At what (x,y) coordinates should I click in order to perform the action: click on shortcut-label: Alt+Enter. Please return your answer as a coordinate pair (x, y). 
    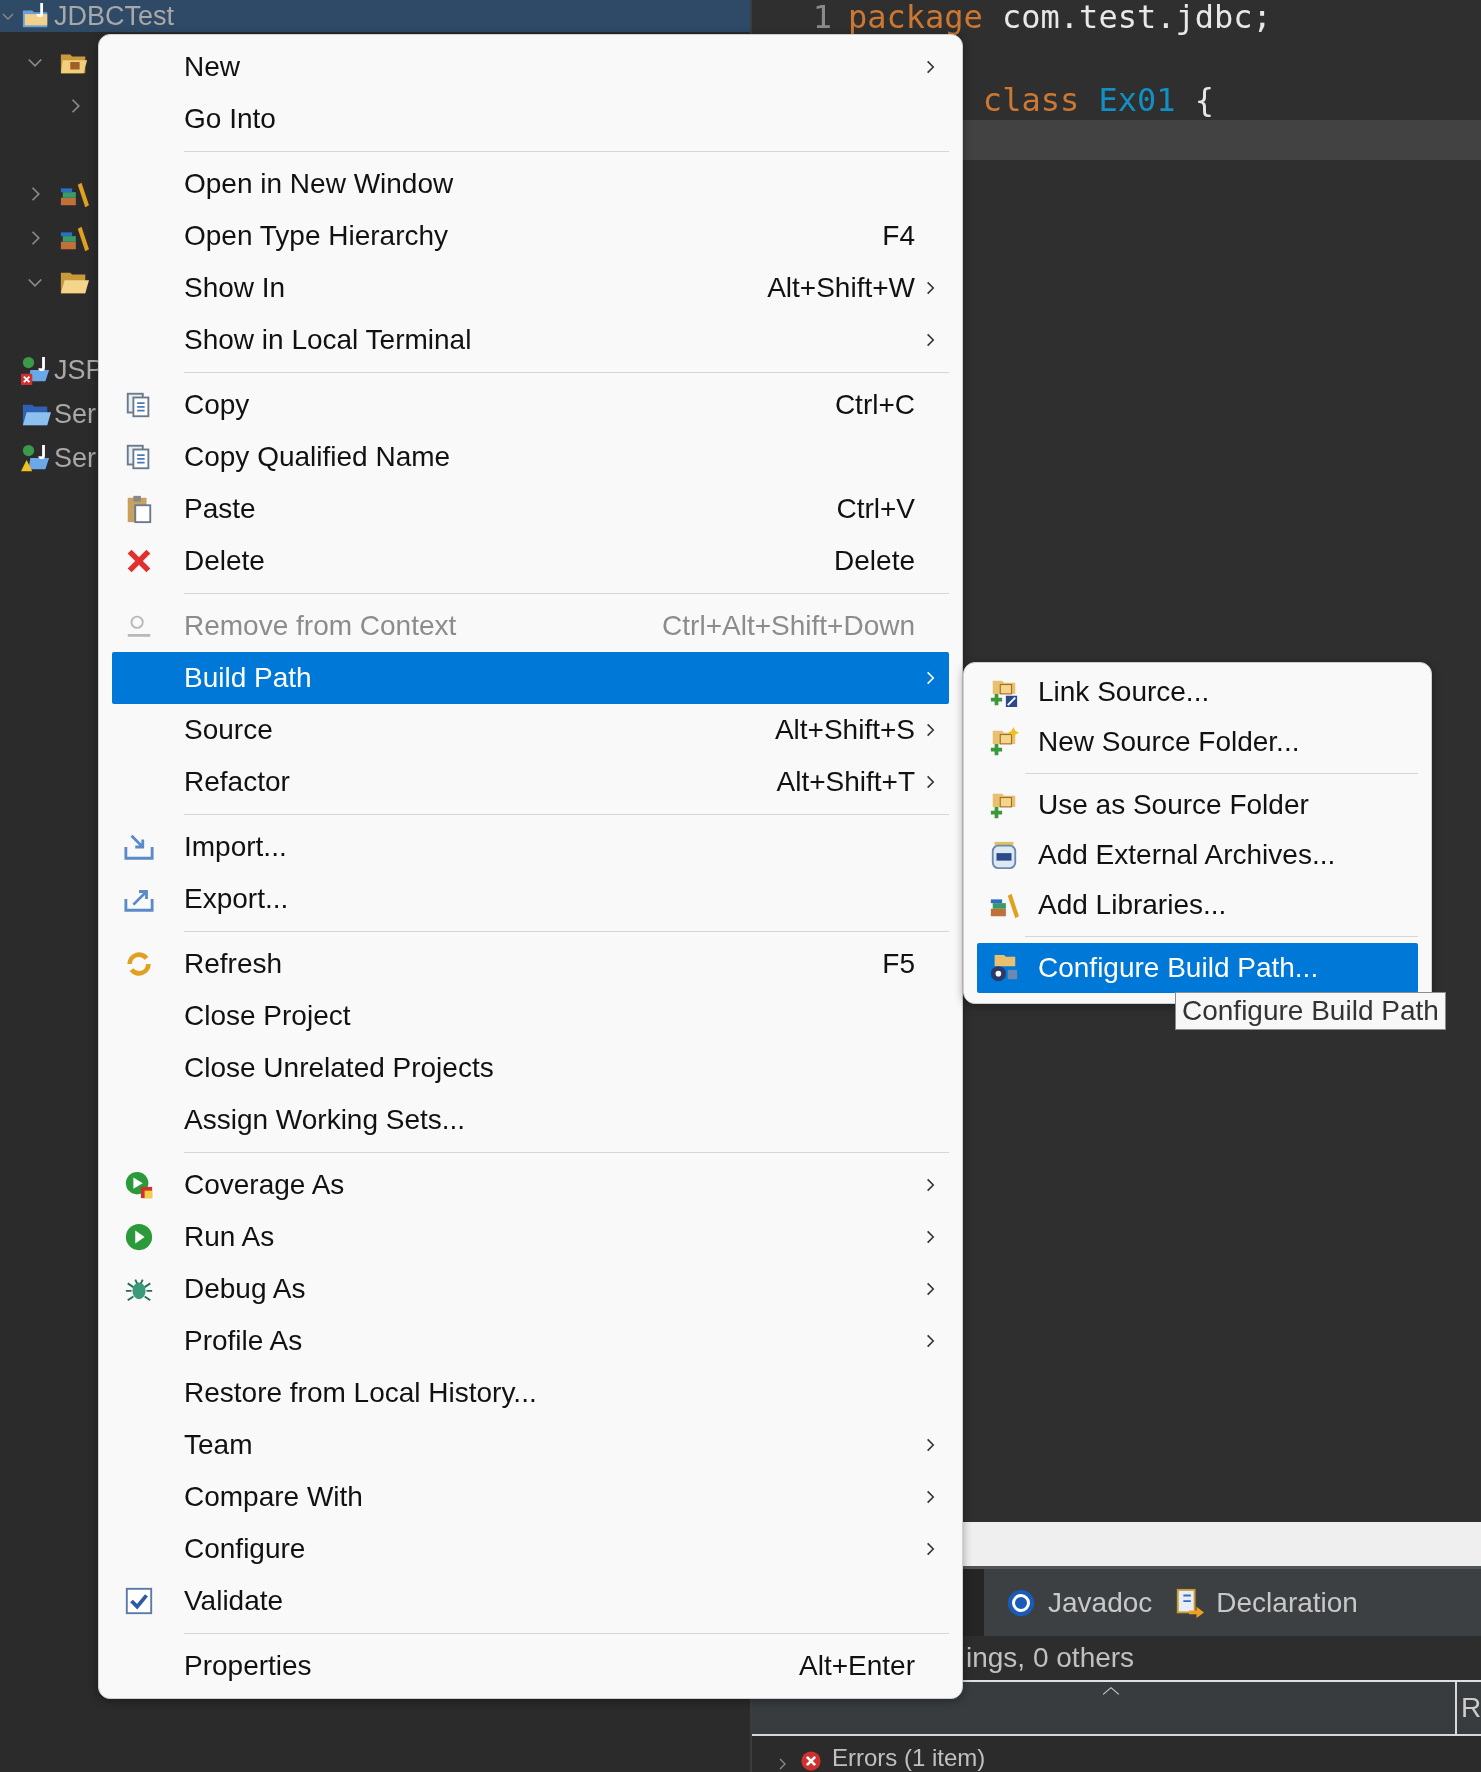
    Looking at the image, I should click on (857, 1665).